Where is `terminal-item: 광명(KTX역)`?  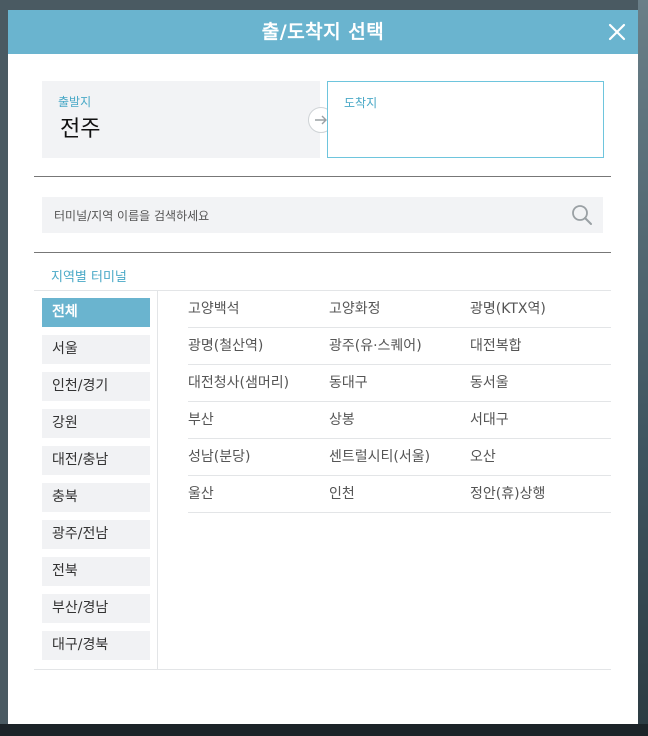 terminal-item: 광명(KTX역) is located at coordinates (540, 309).